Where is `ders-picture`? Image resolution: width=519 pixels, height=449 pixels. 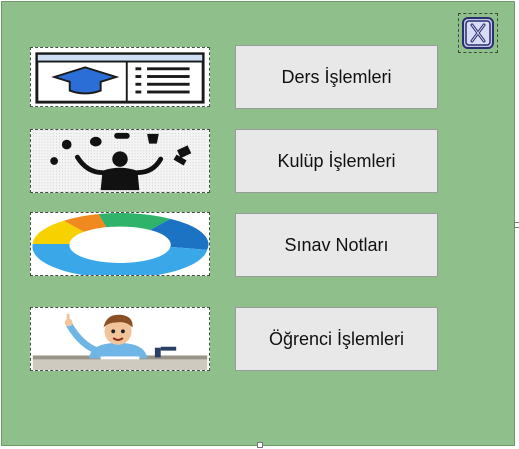 ders-picture is located at coordinates (120, 77).